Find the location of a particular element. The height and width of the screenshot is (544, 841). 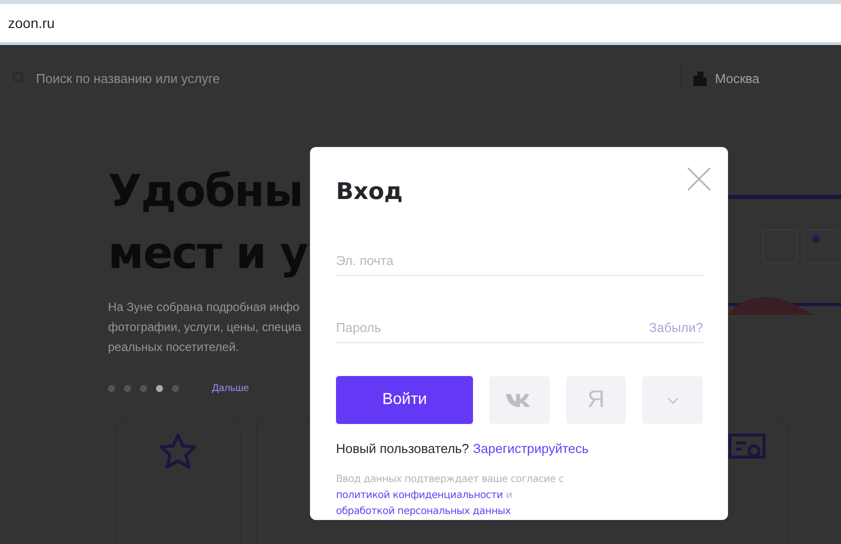

chevron-down-icon is located at coordinates (672, 400).